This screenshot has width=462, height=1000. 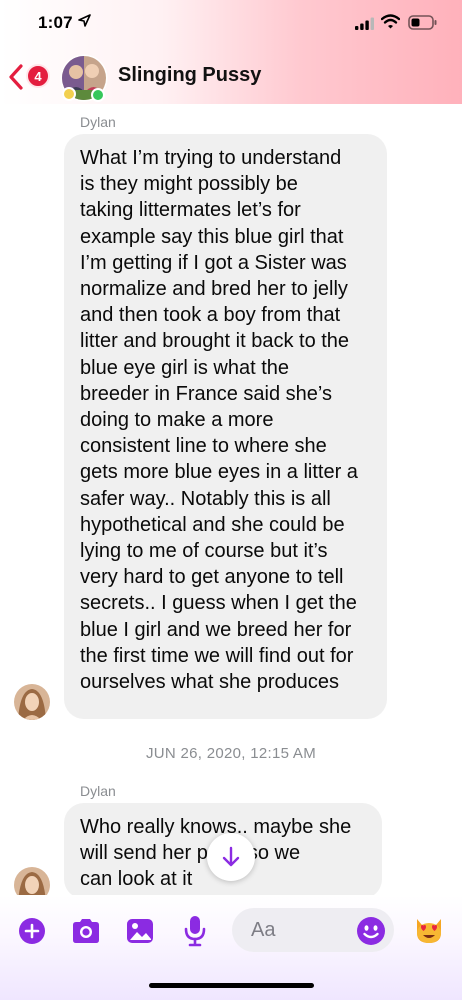 I want to click on location-arrow-icon, so click(x=84, y=20).